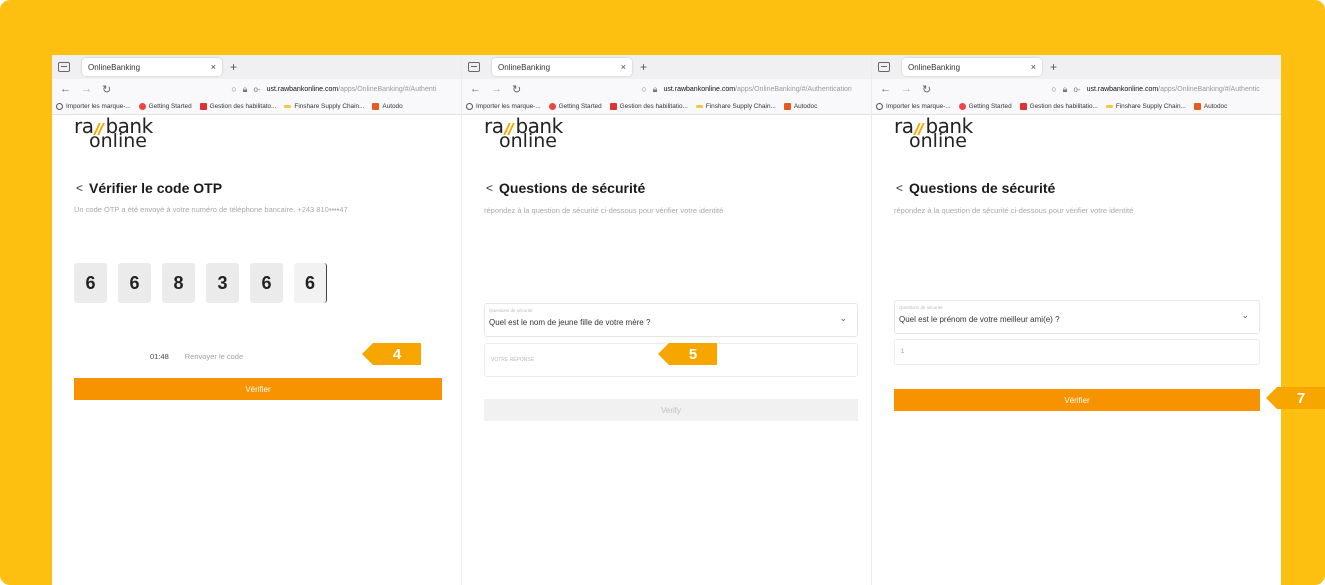 The height and width of the screenshot is (585, 1325). What do you see at coordinates (387, 89) in the screenshot?
I see `url-path: /apps/OnlineBanking/#/Authenti` at bounding box center [387, 89].